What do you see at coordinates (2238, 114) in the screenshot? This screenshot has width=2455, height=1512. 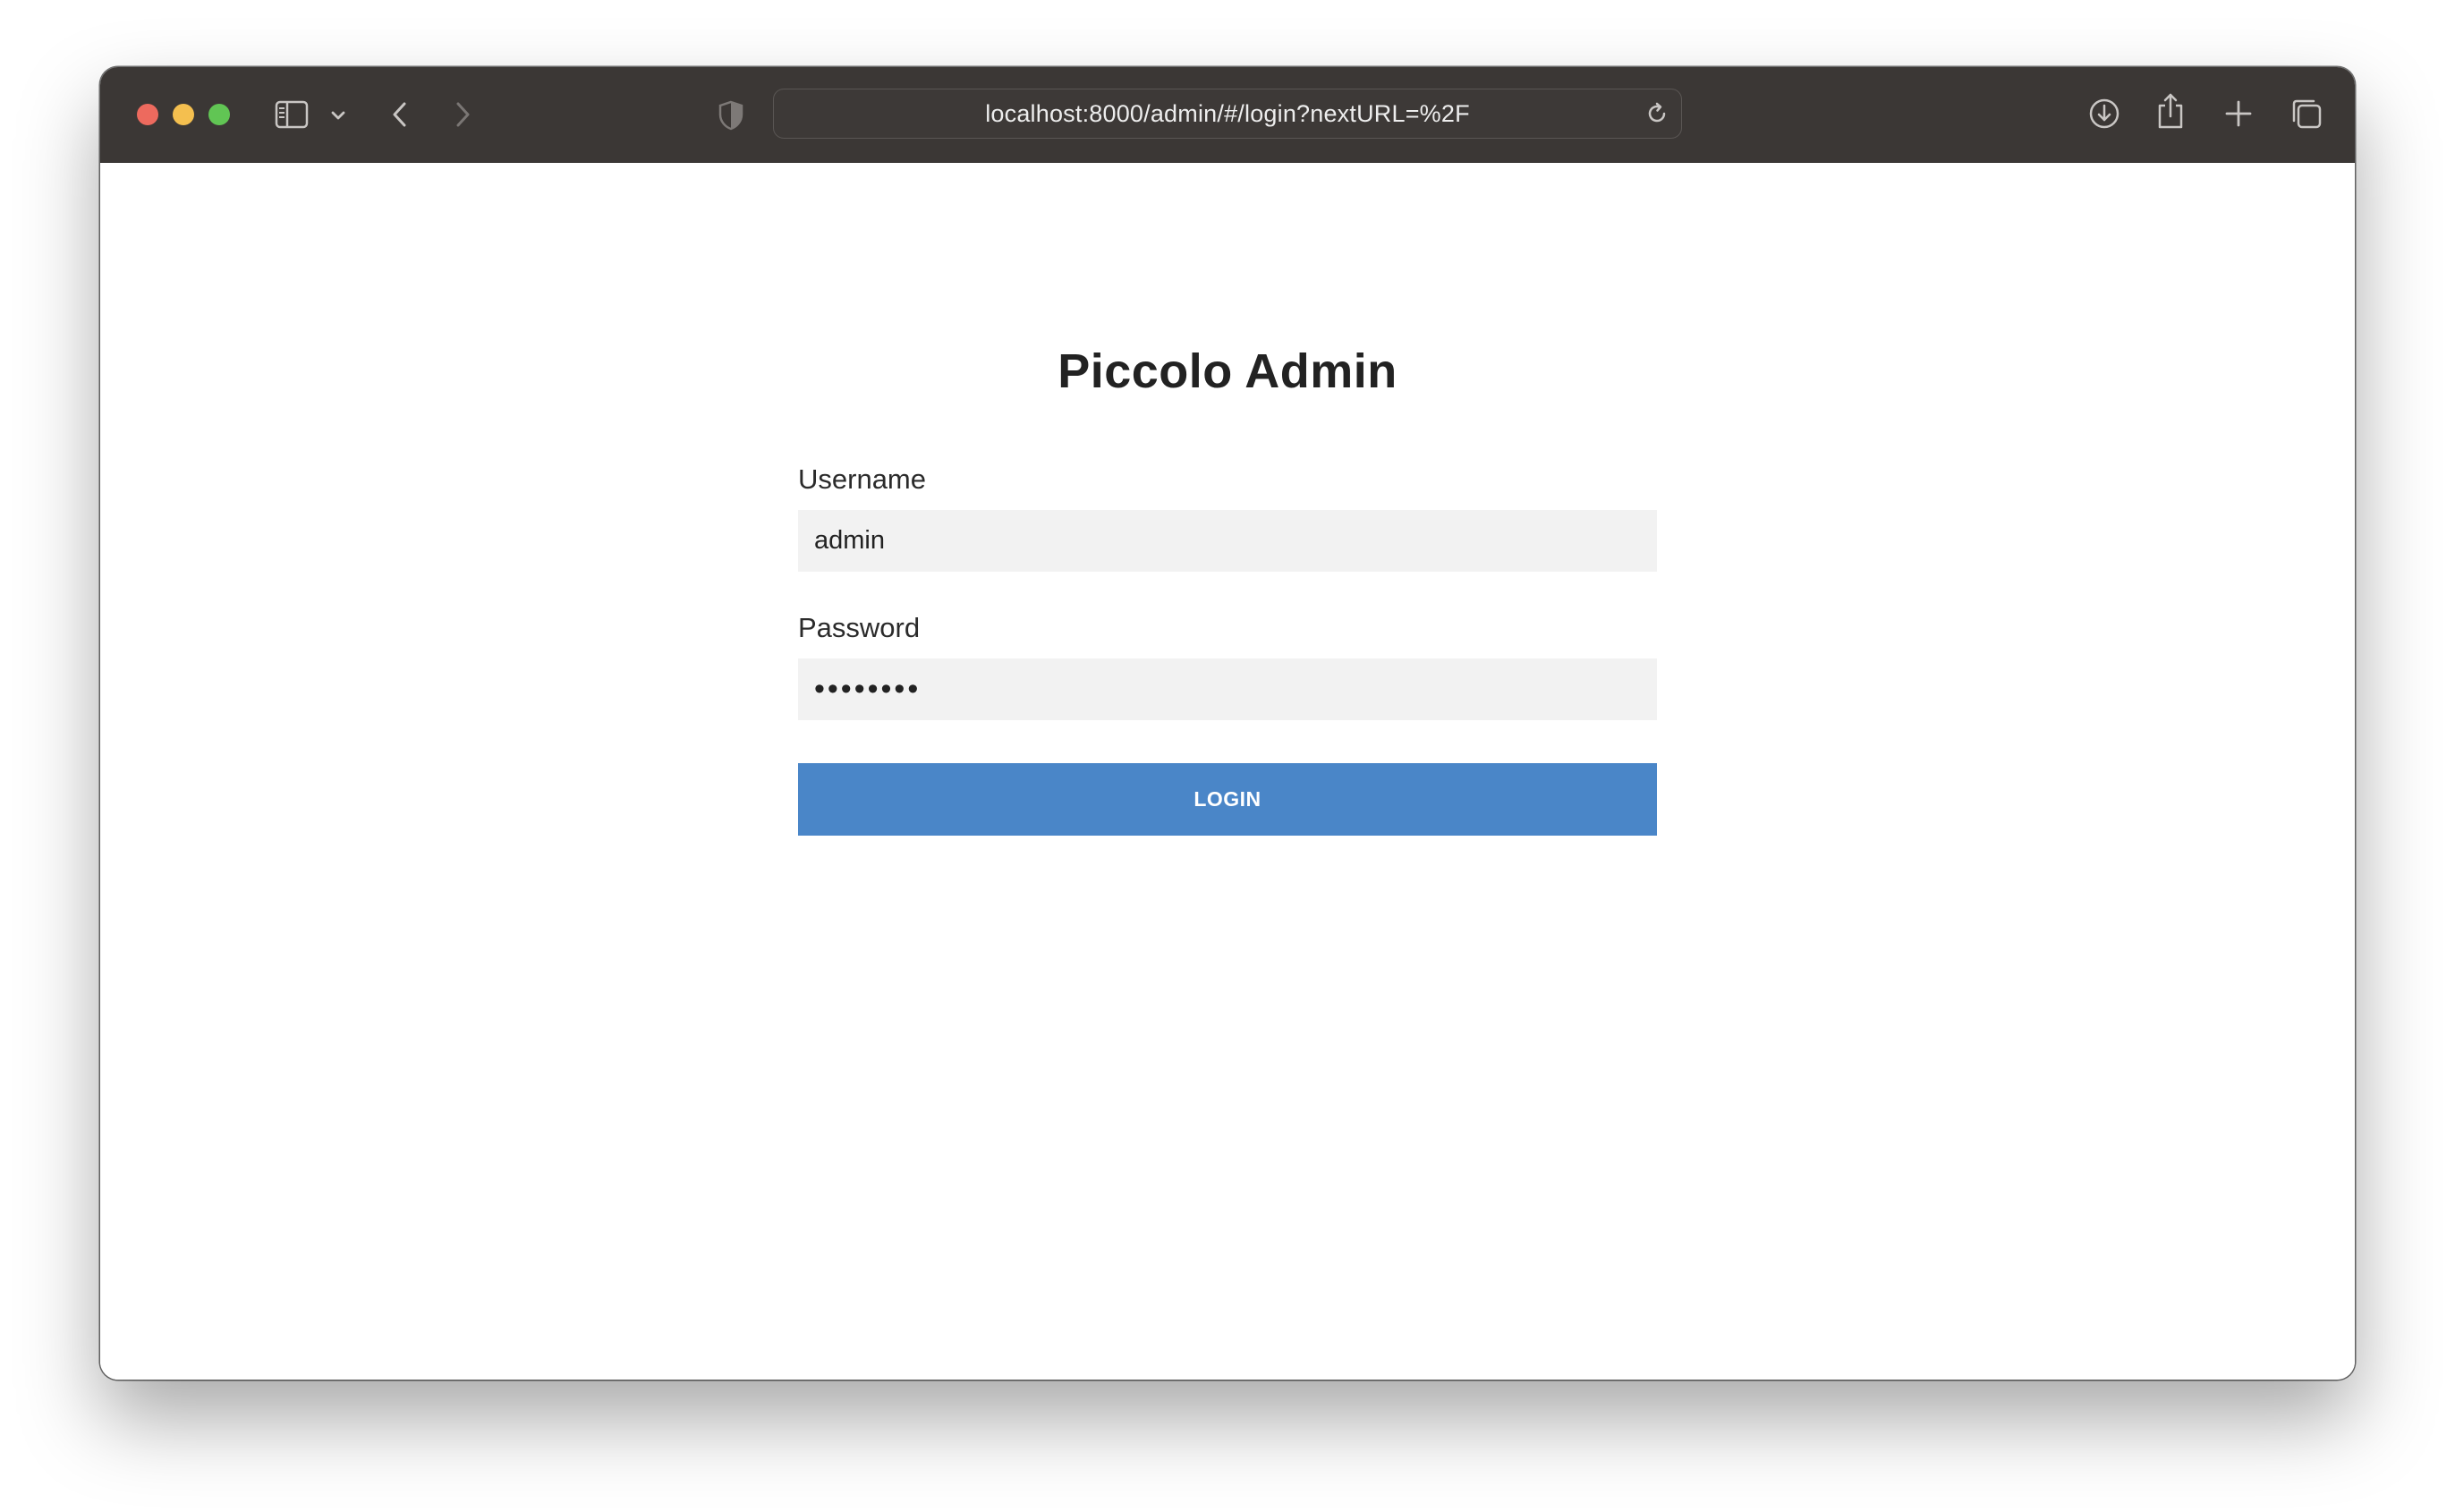 I see `new-tab-icon` at bounding box center [2238, 114].